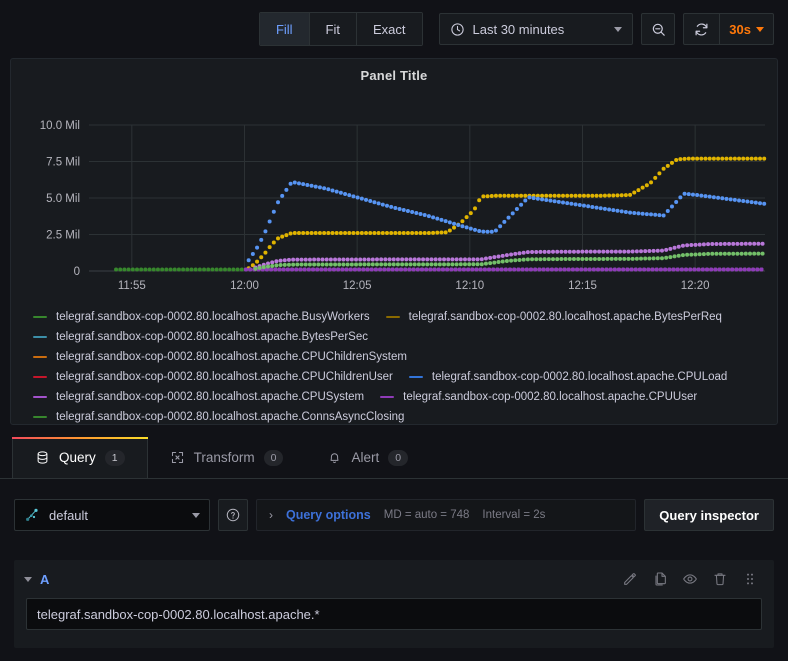 This screenshot has width=788, height=661. I want to click on x-axis-tick-label: 12:00, so click(244, 286).